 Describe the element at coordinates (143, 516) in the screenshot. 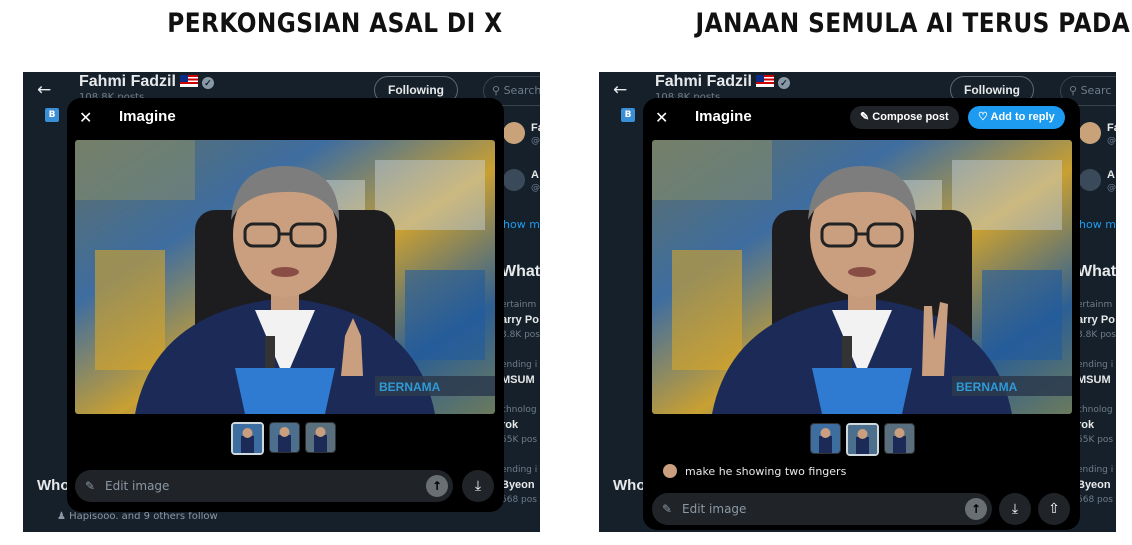

I see `followers-text: Hapisooo. and 9 others follow` at that location.